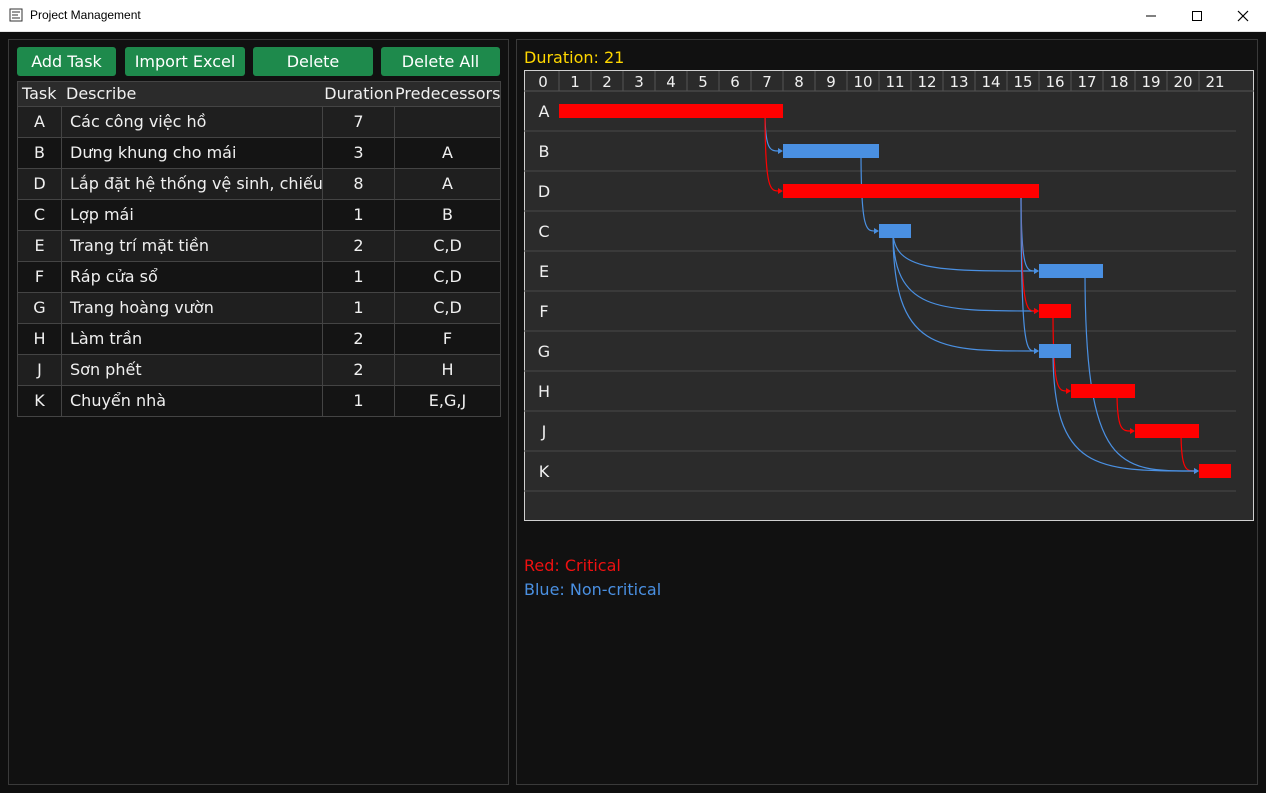  I want to click on table-row: H Làm trần 2 F, so click(259, 339).